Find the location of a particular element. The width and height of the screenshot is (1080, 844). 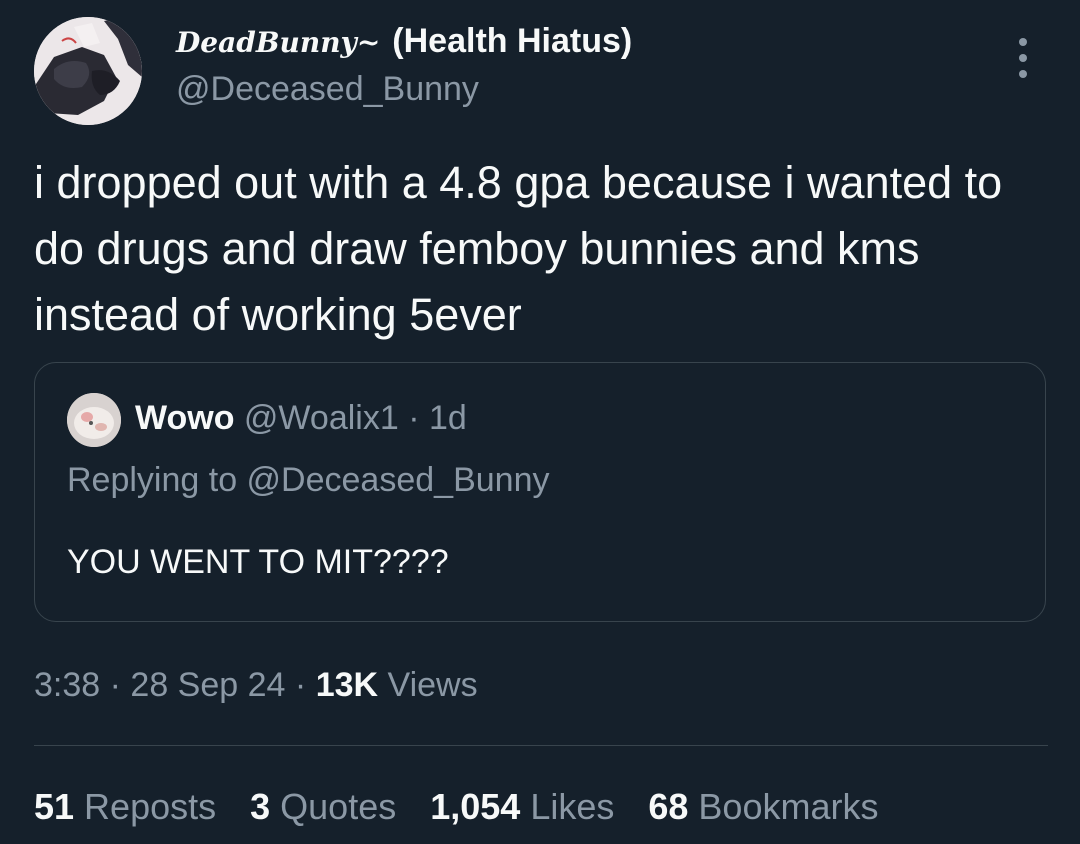

reposts-stat: 51 Reposts is located at coordinates (125, 807).